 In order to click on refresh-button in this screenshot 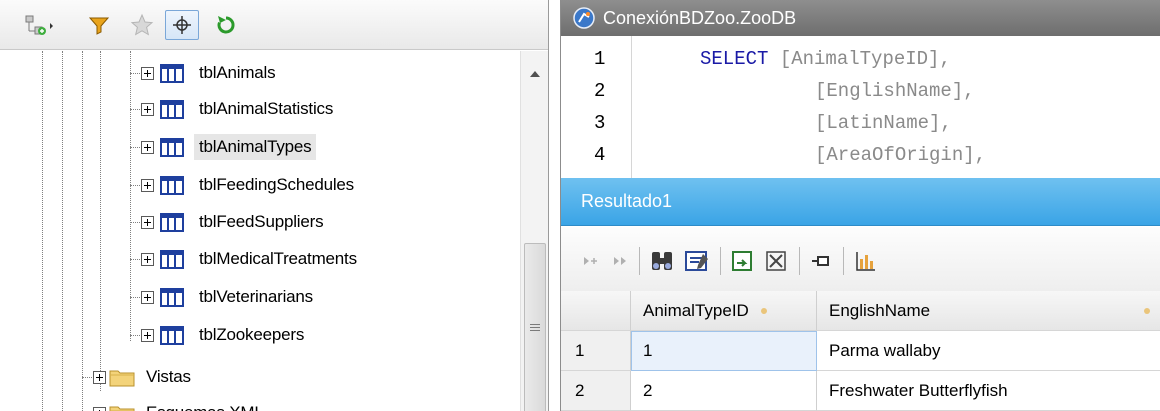, I will do `click(226, 25)`.